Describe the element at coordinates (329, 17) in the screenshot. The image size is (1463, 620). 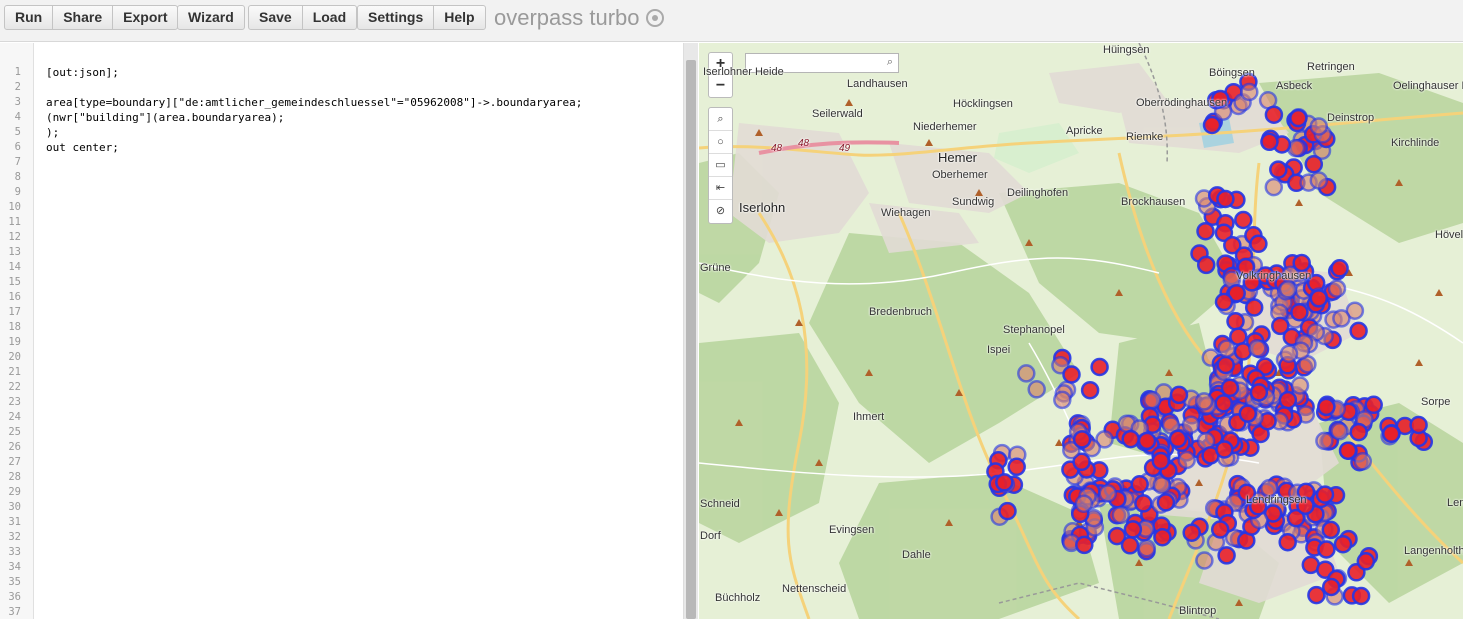
I see `load-button: Load` at that location.